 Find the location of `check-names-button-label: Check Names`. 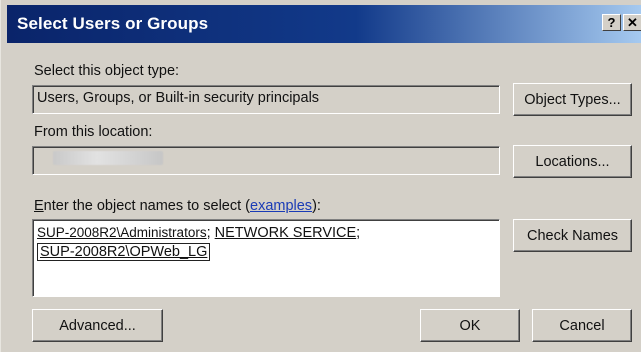

check-names-button-label: Check Names is located at coordinates (572, 235).